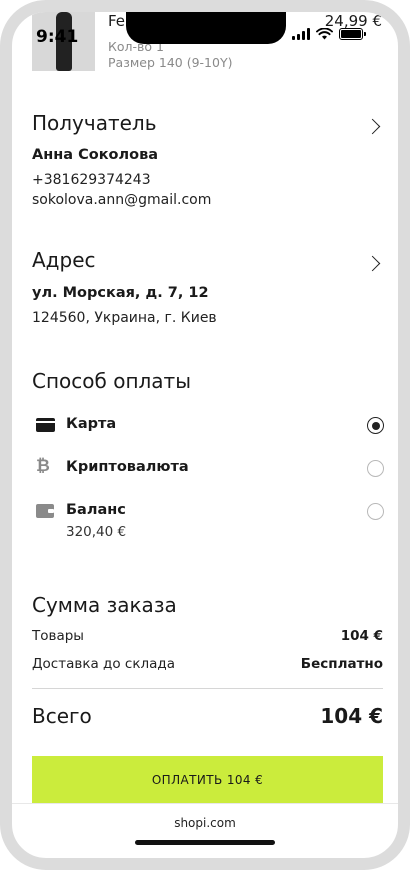 The image size is (410, 870). I want to click on recipient-title: Получатель, so click(94, 123).